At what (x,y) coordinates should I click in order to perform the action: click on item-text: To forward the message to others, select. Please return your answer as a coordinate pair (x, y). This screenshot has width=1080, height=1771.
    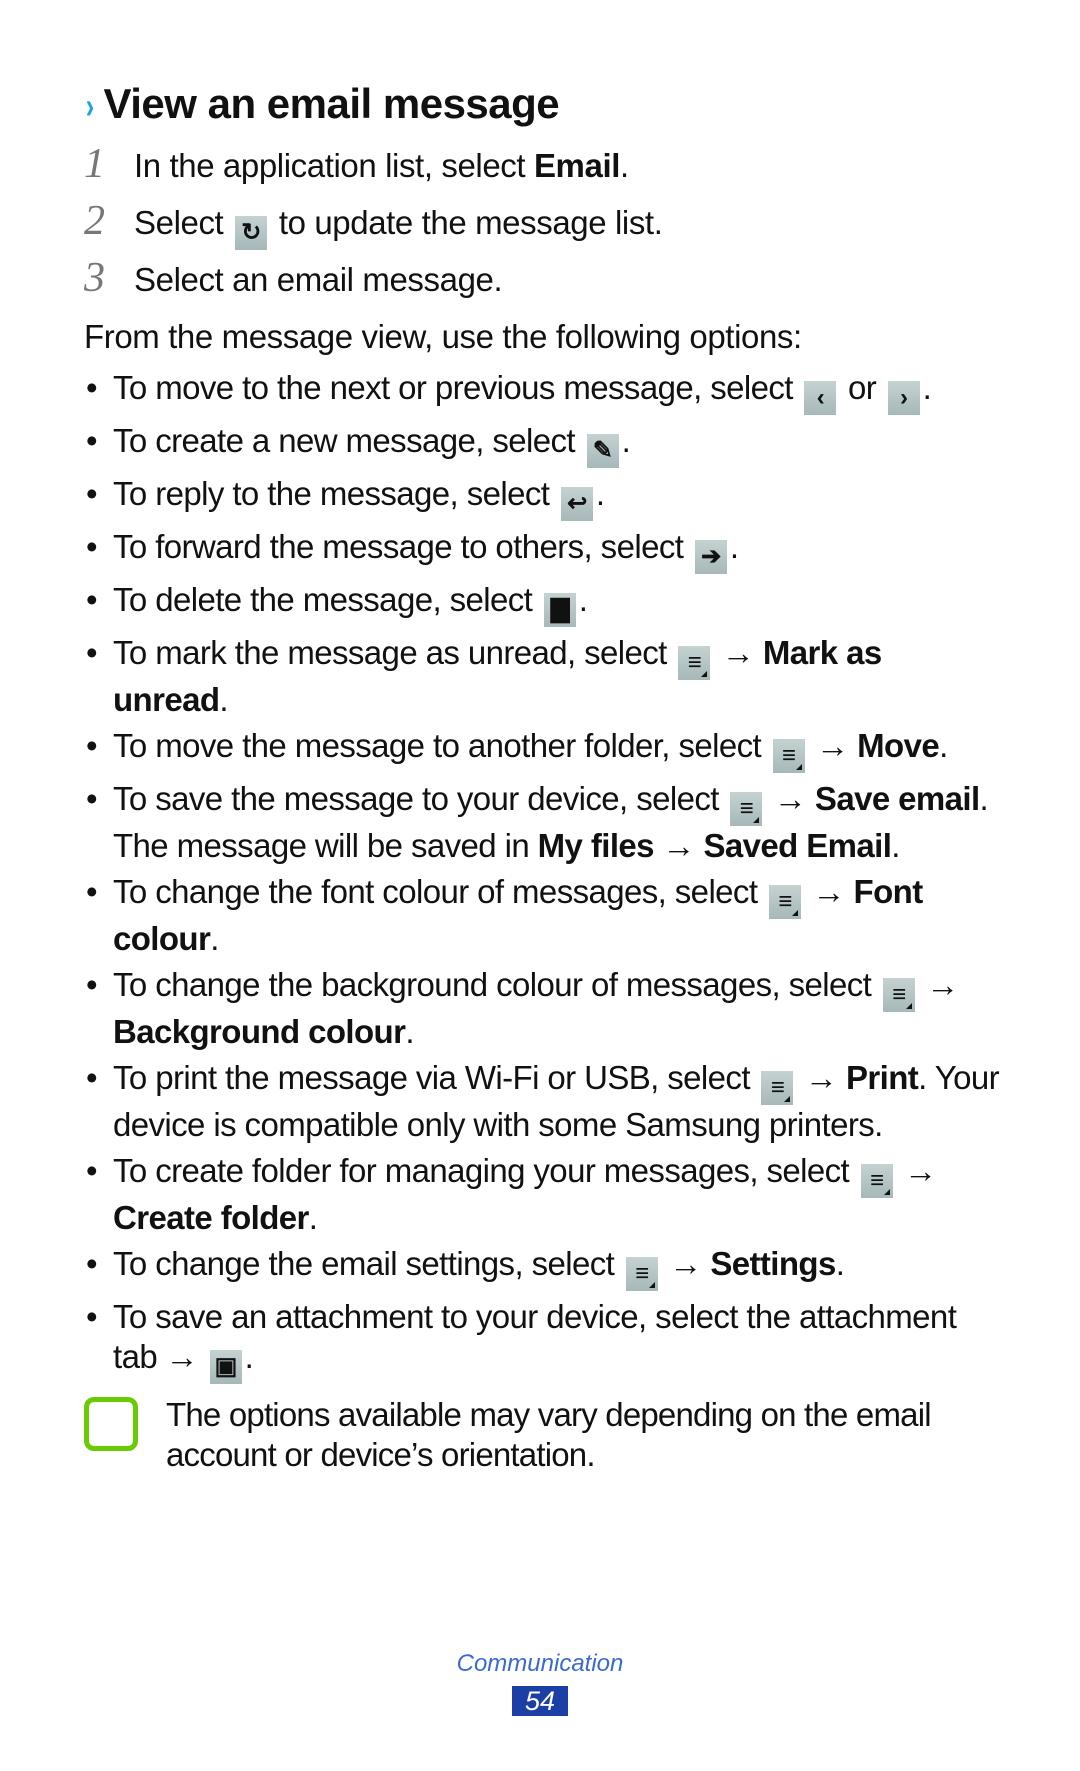
    Looking at the image, I should click on (402, 546).